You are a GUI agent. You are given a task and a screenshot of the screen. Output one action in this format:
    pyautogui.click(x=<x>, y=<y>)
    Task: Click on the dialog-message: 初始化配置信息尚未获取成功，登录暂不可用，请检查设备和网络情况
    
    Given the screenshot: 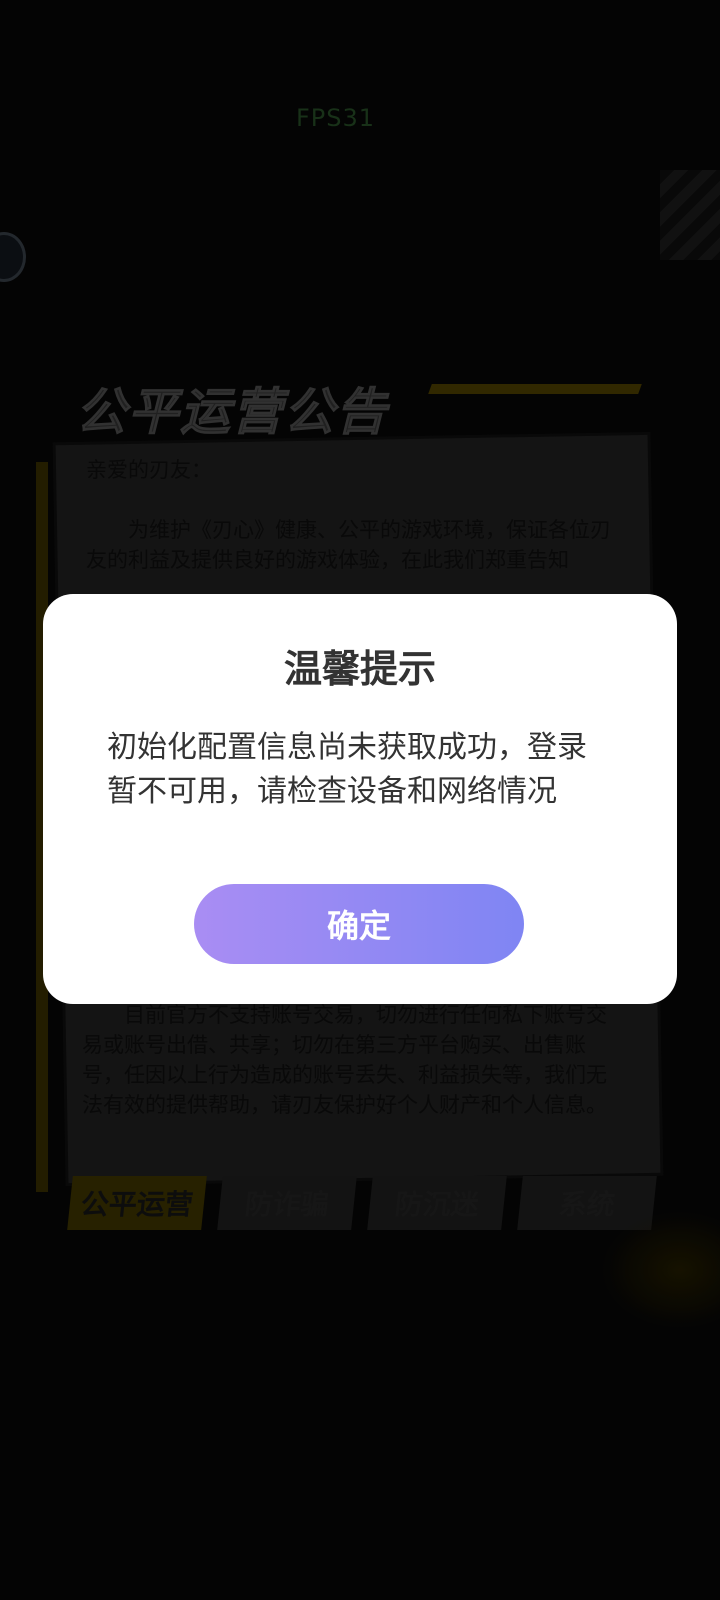 What is the action you would take?
    pyautogui.click(x=347, y=769)
    